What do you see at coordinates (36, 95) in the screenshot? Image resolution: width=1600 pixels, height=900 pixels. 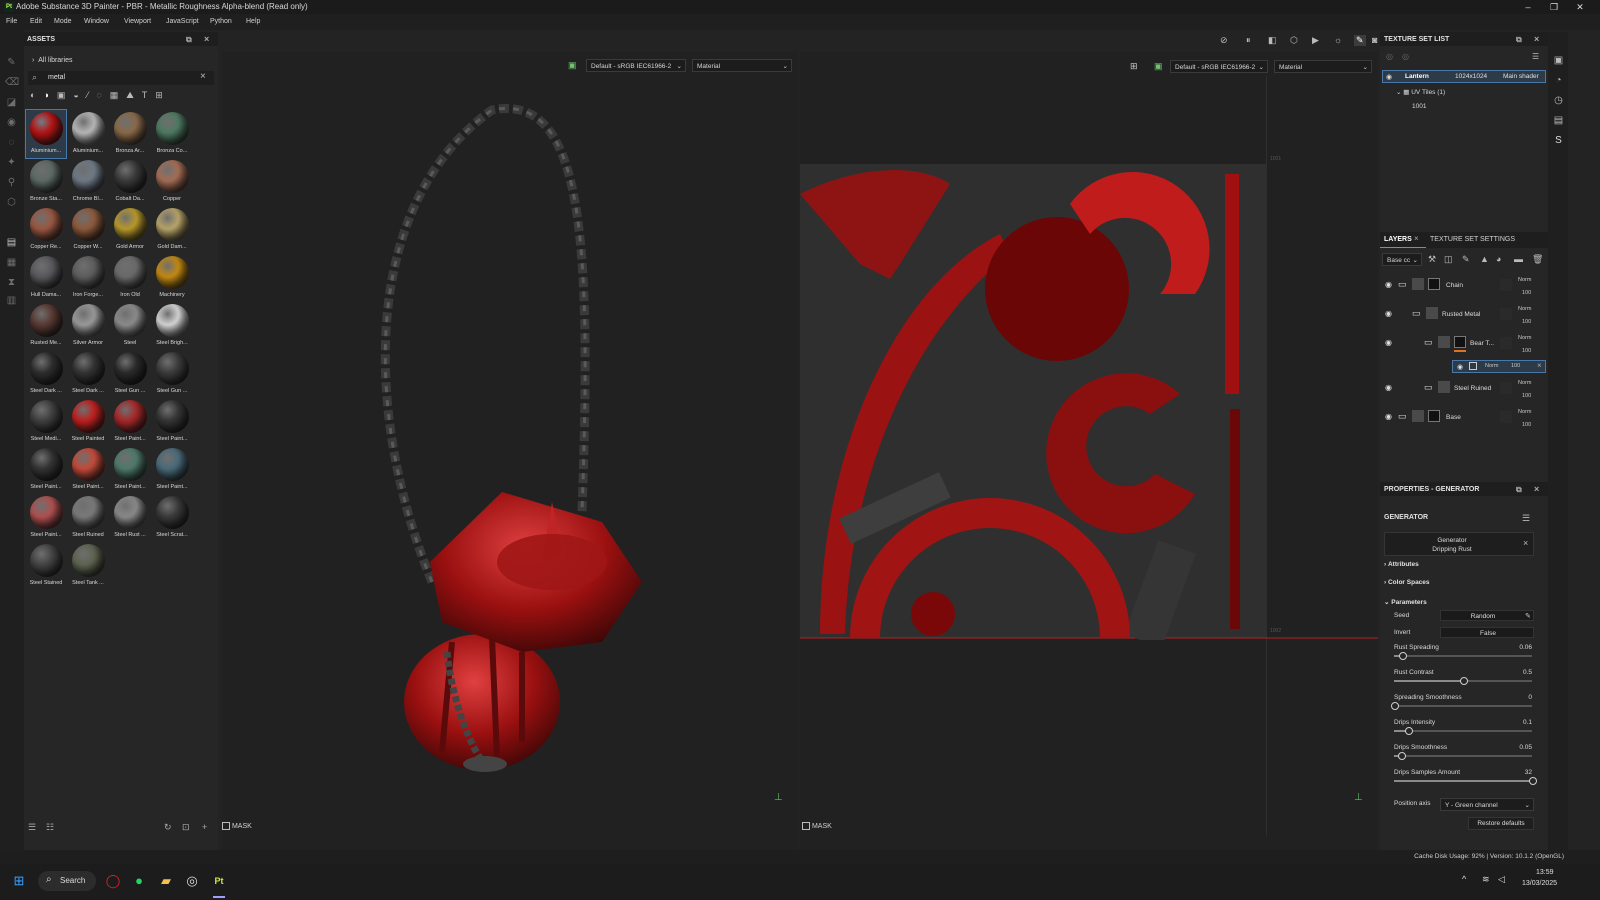 I see `filter-materials-icon: ◐` at bounding box center [36, 95].